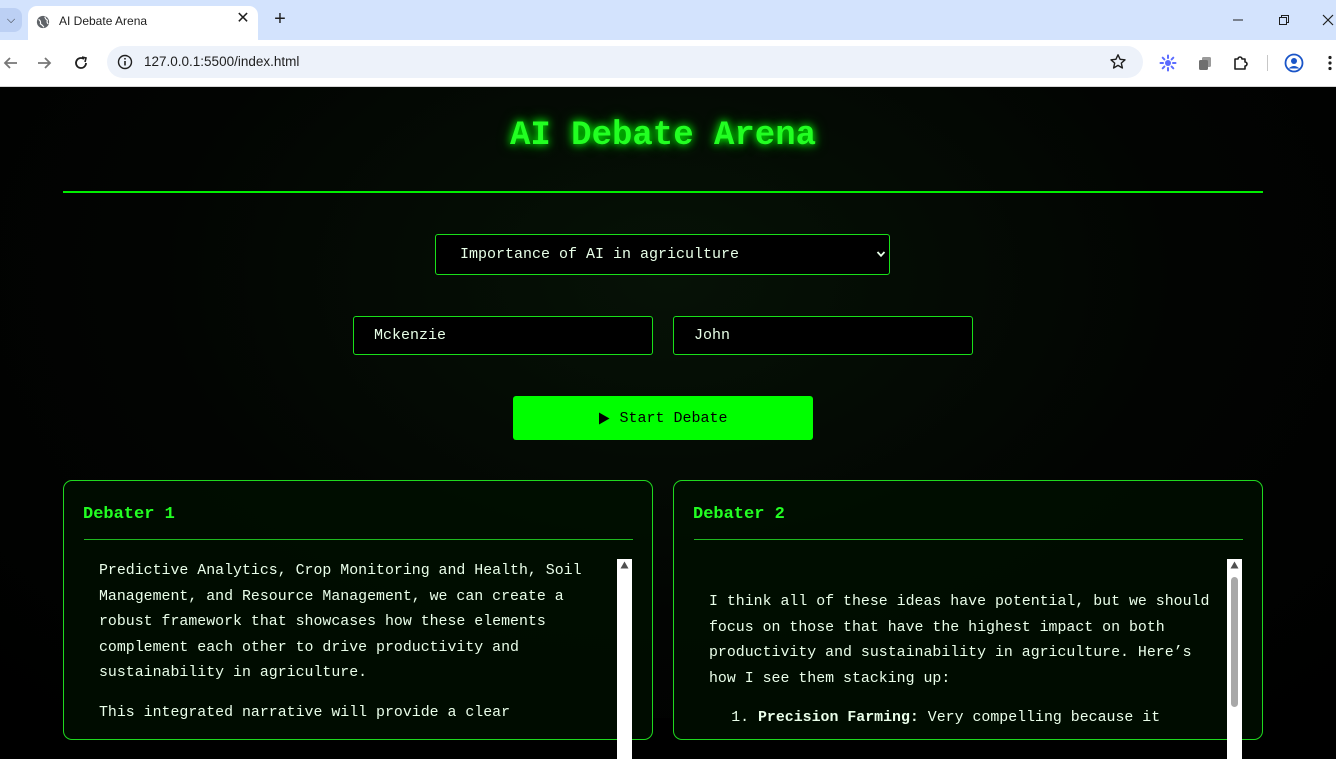  Describe the element at coordinates (243, 19) in the screenshot. I see `close-tab-icon: ✕` at that location.